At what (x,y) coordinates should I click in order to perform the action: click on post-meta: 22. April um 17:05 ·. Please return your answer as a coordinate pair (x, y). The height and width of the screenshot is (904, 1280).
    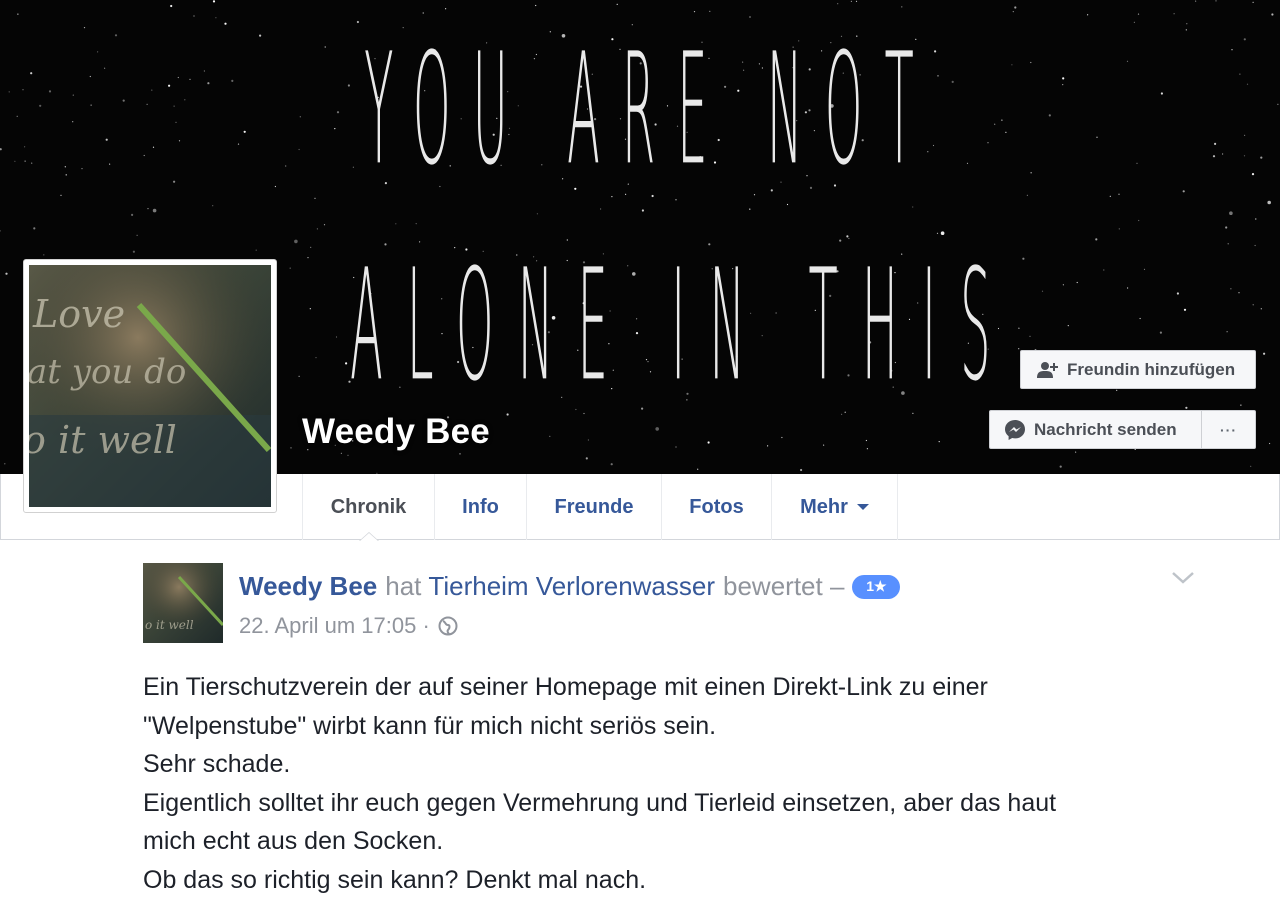
    Looking at the image, I should click on (348, 626).